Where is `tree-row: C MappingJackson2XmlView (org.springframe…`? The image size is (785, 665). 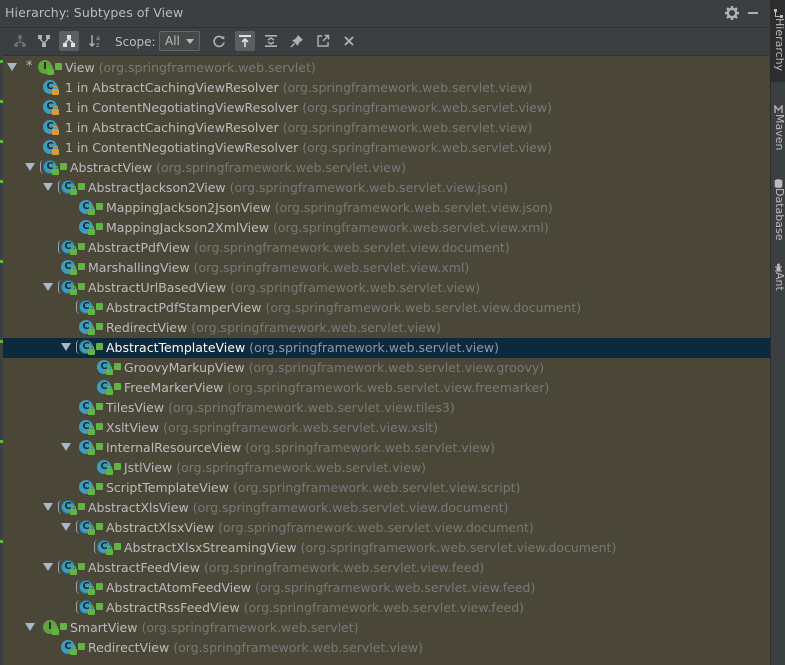
tree-row: C MappingJackson2XmlView (org.springframe… is located at coordinates (385, 228).